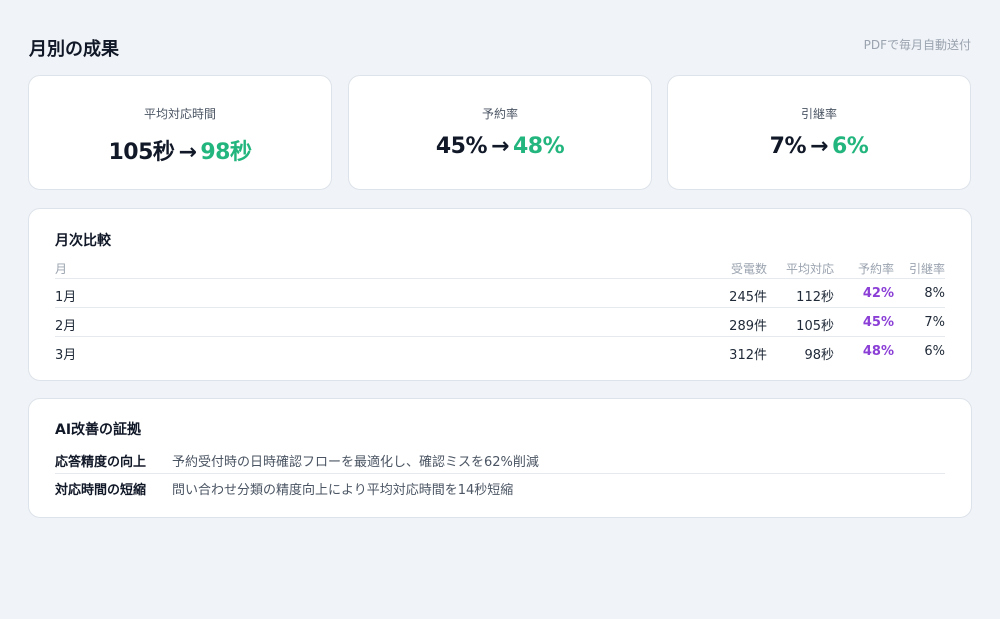 The width and height of the screenshot is (1000, 619). I want to click on evidence-text: 予約受付時の日時確認フローを最適化し、確認ミスを62%削減, so click(355, 462).